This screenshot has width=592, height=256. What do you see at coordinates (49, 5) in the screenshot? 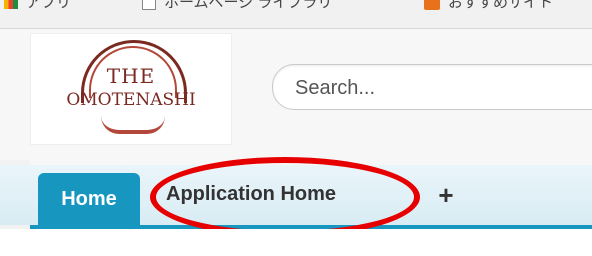
I see `bookmark-apps-label: アプリ` at bounding box center [49, 5].